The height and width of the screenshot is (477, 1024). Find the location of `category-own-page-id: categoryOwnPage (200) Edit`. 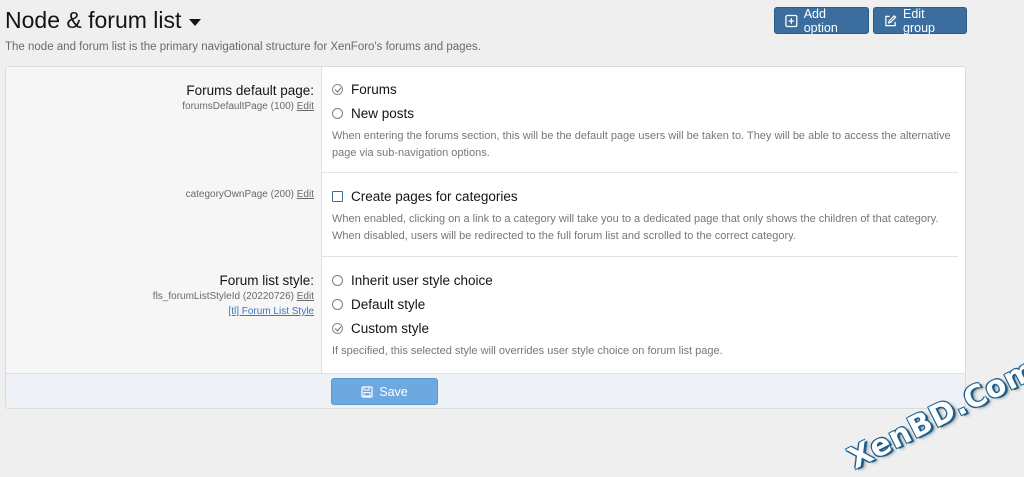

category-own-page-id: categoryOwnPage (200) Edit is located at coordinates (250, 194).